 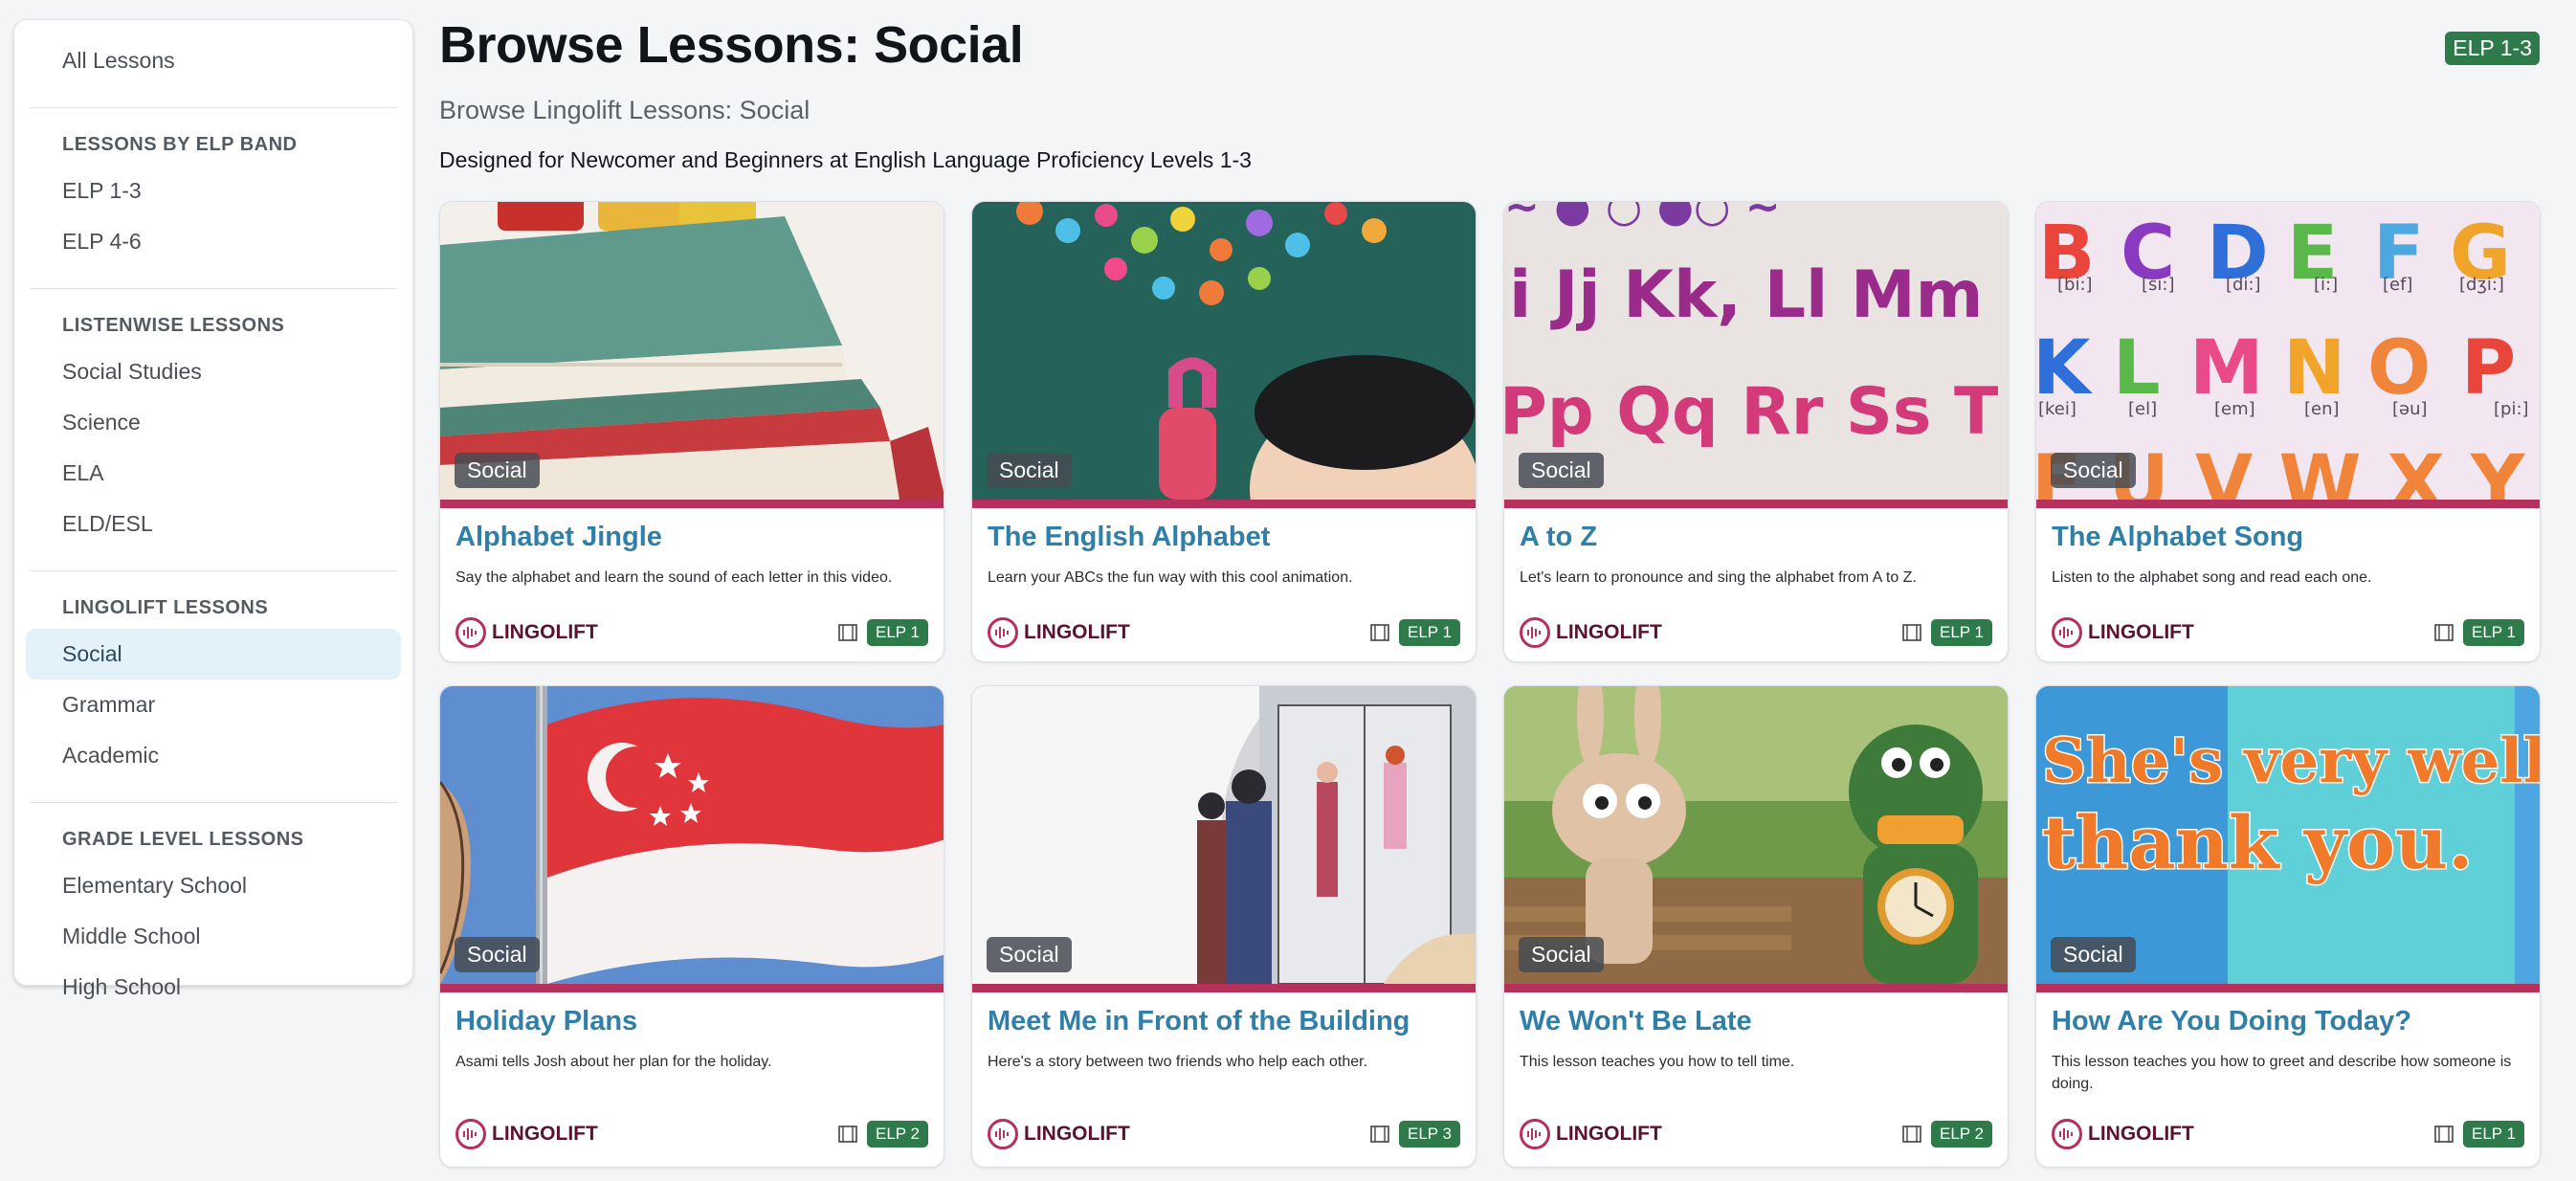 I want to click on svg-text: [el], so click(x=2142, y=409).